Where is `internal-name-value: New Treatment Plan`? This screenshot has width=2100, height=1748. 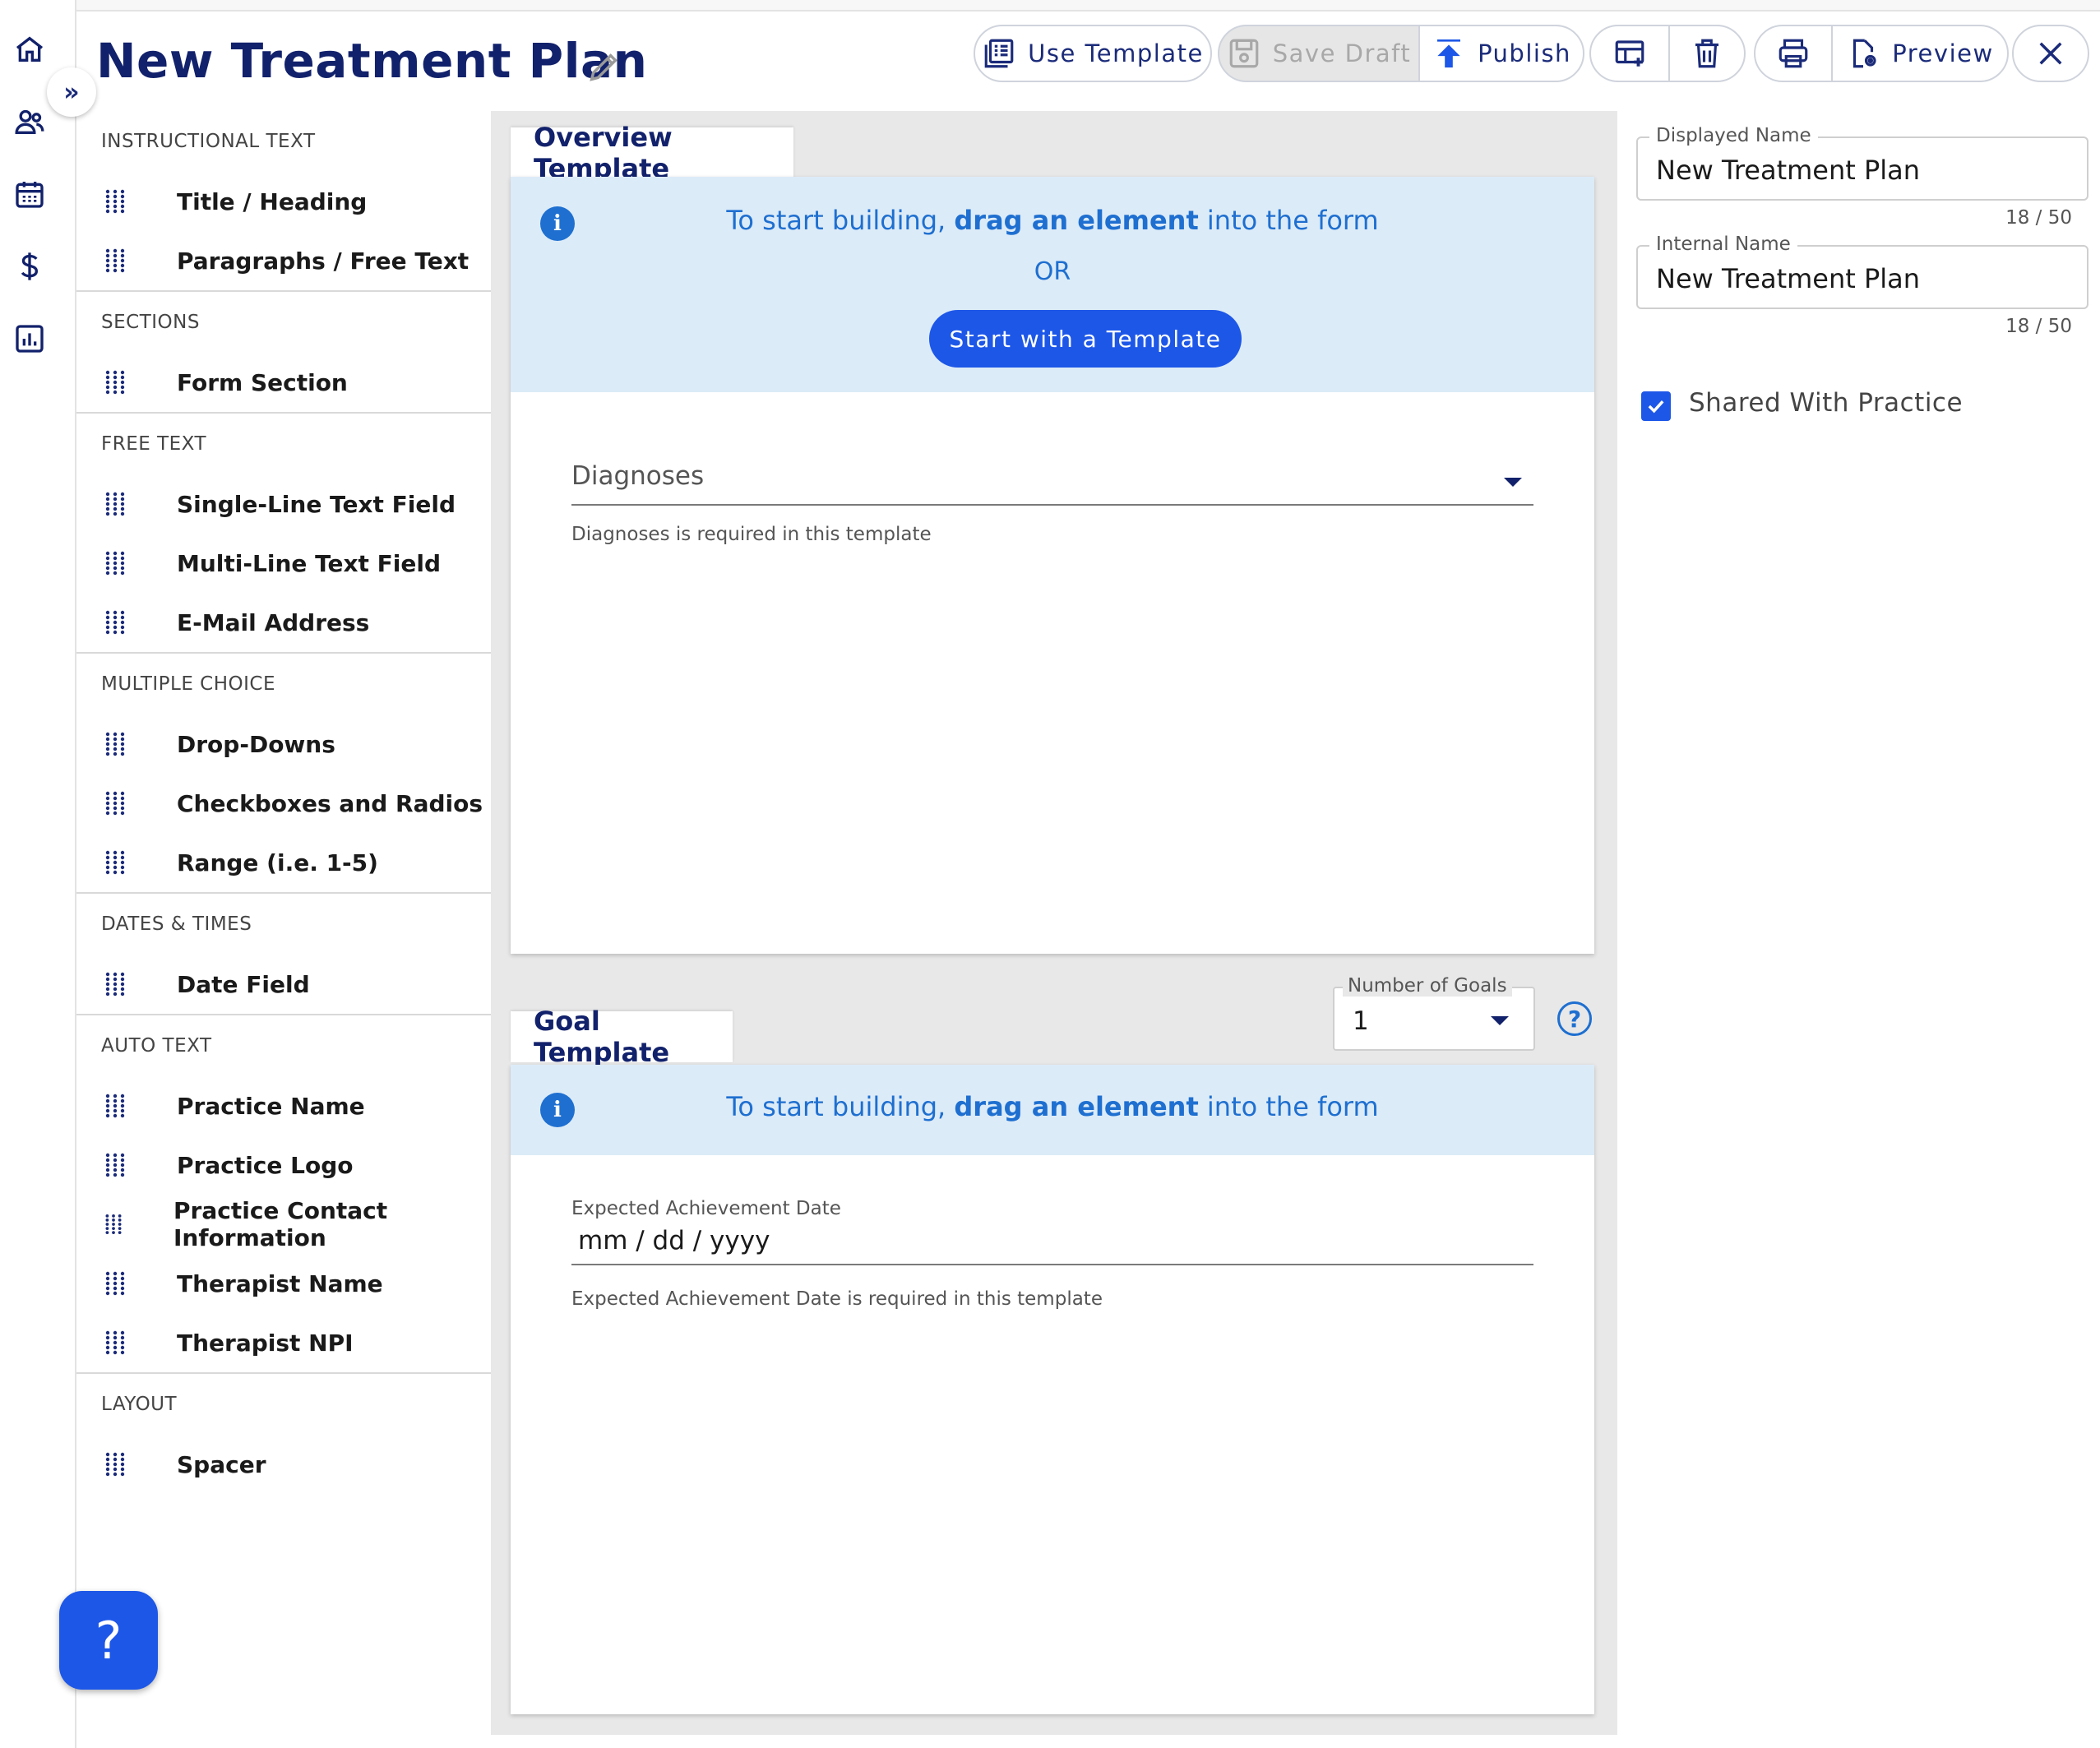 internal-name-value: New Treatment Plan is located at coordinates (1788, 278).